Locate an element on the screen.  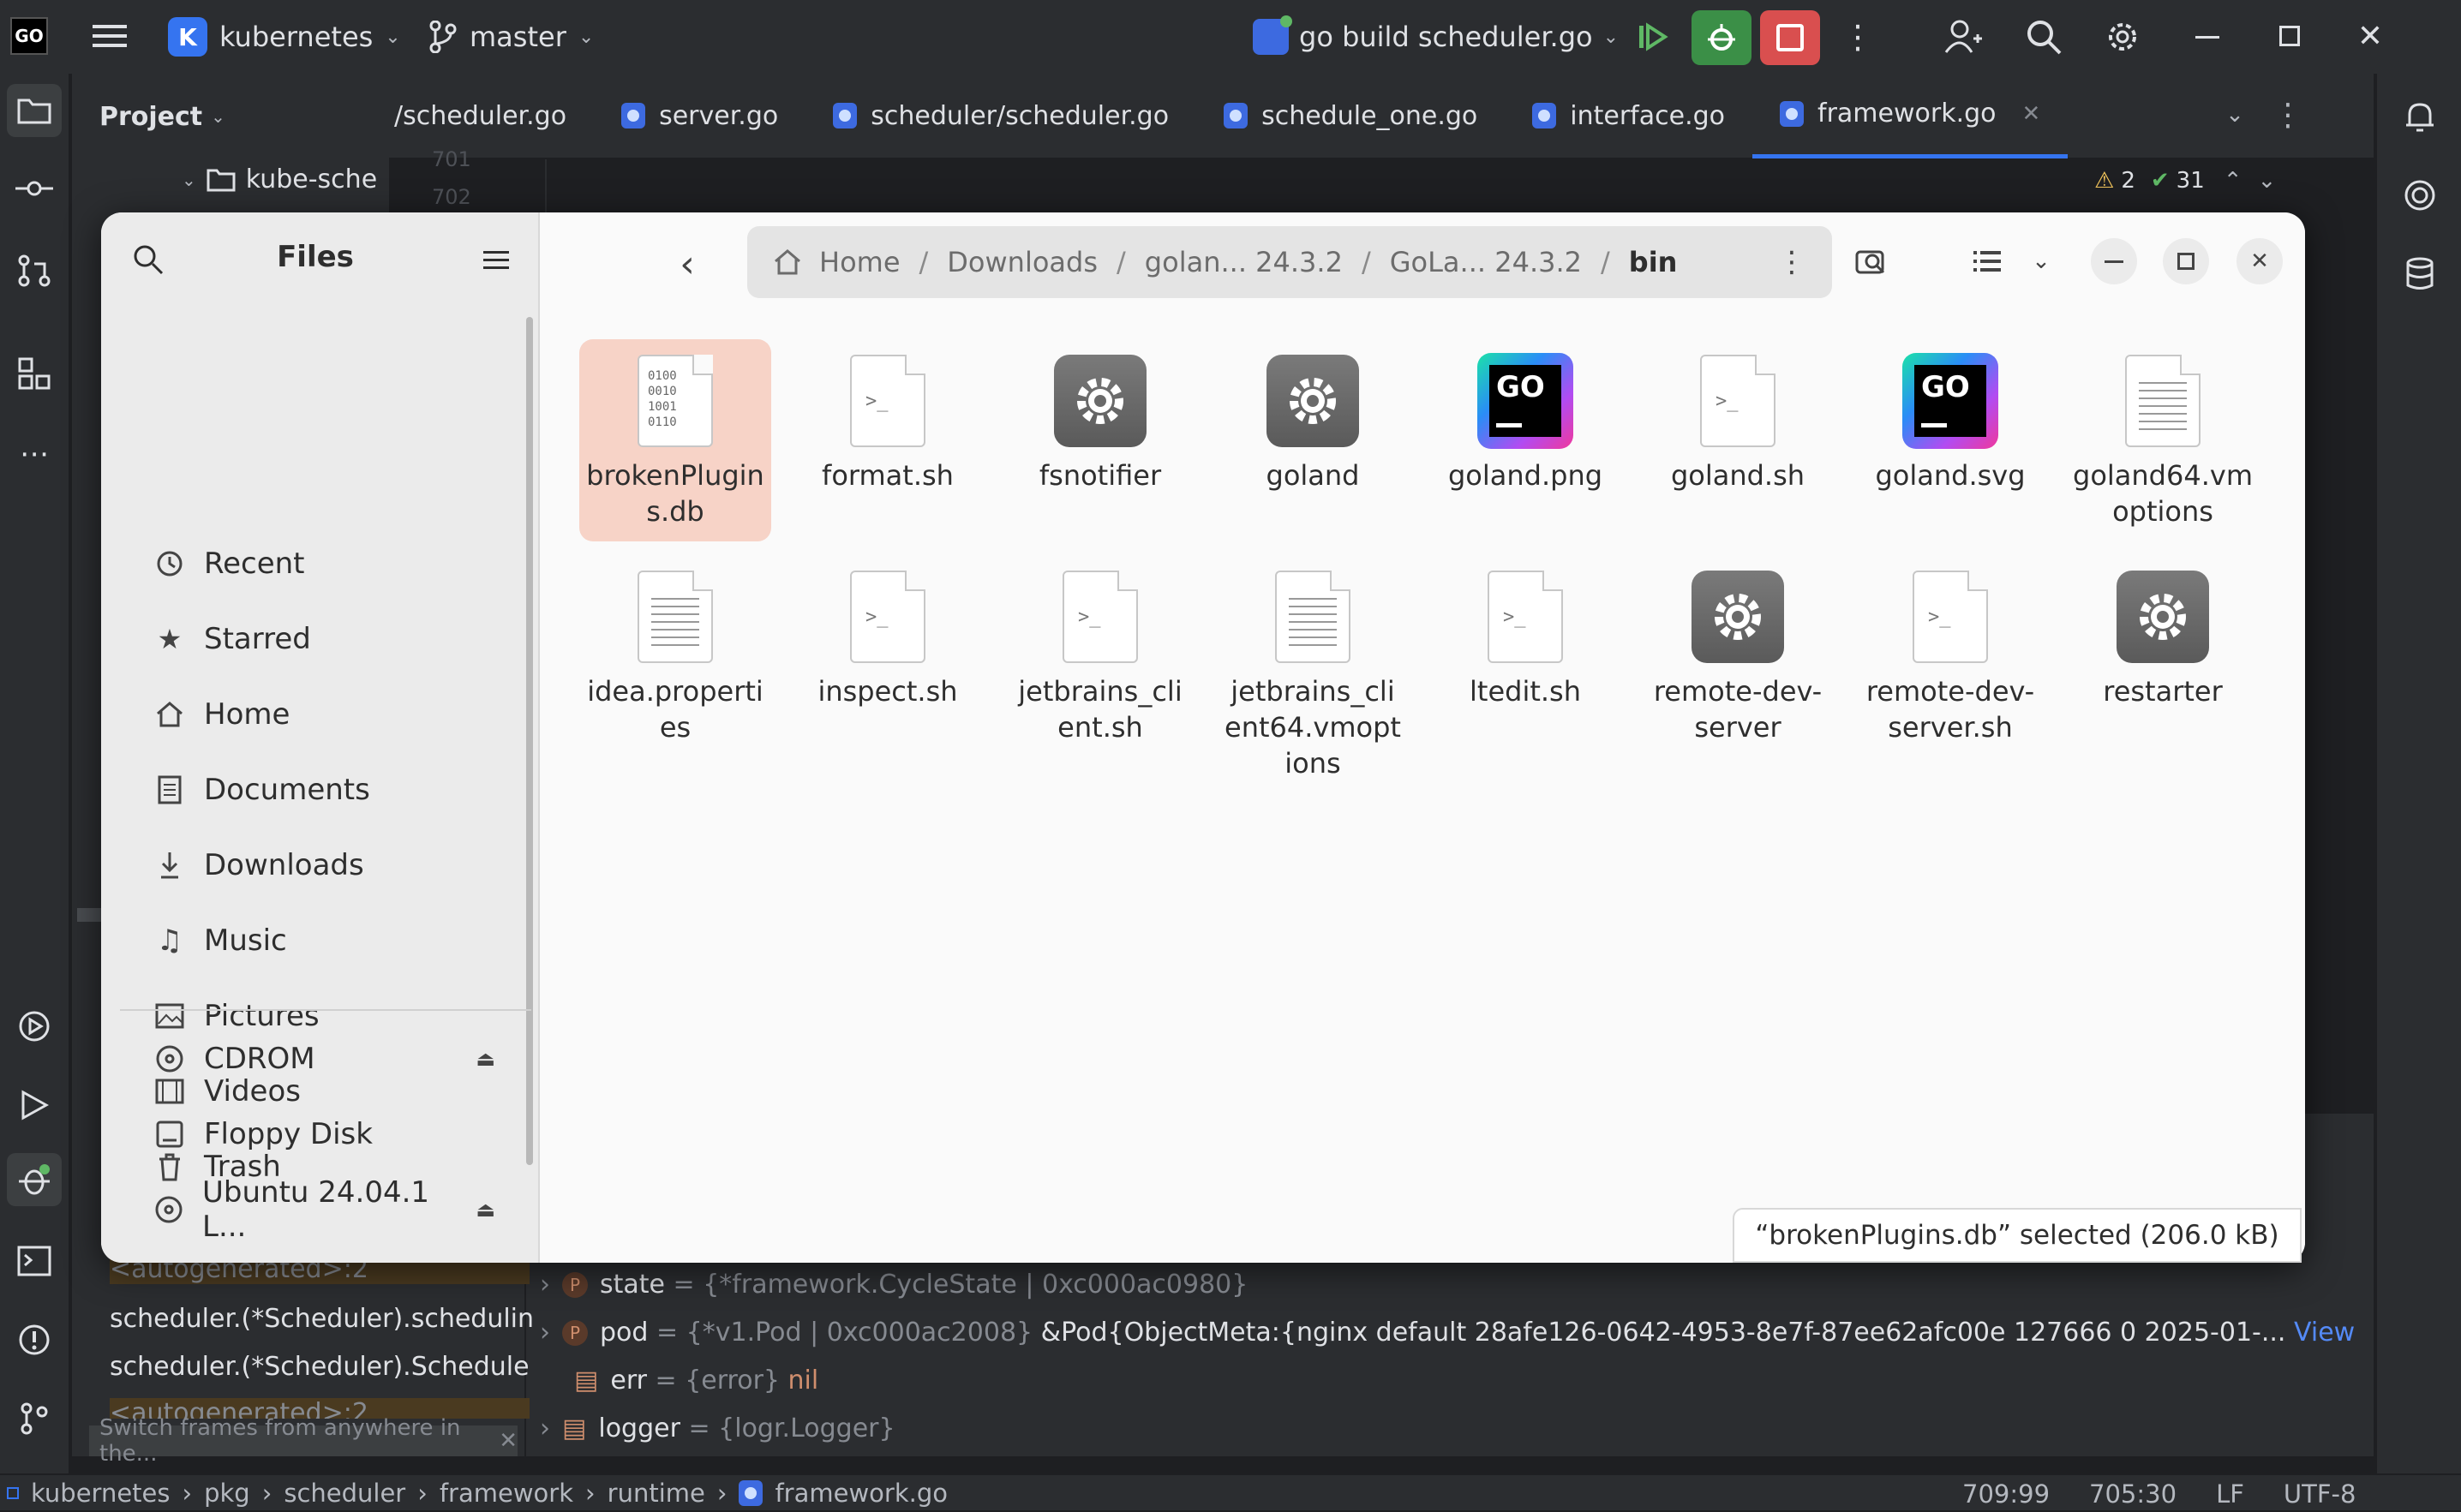
breadcrumb-item: runtime is located at coordinates (656, 1493).